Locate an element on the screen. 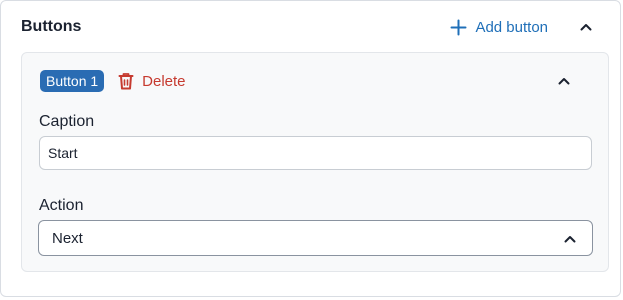  button-card-header: Button 1 Delete is located at coordinates (316, 81).